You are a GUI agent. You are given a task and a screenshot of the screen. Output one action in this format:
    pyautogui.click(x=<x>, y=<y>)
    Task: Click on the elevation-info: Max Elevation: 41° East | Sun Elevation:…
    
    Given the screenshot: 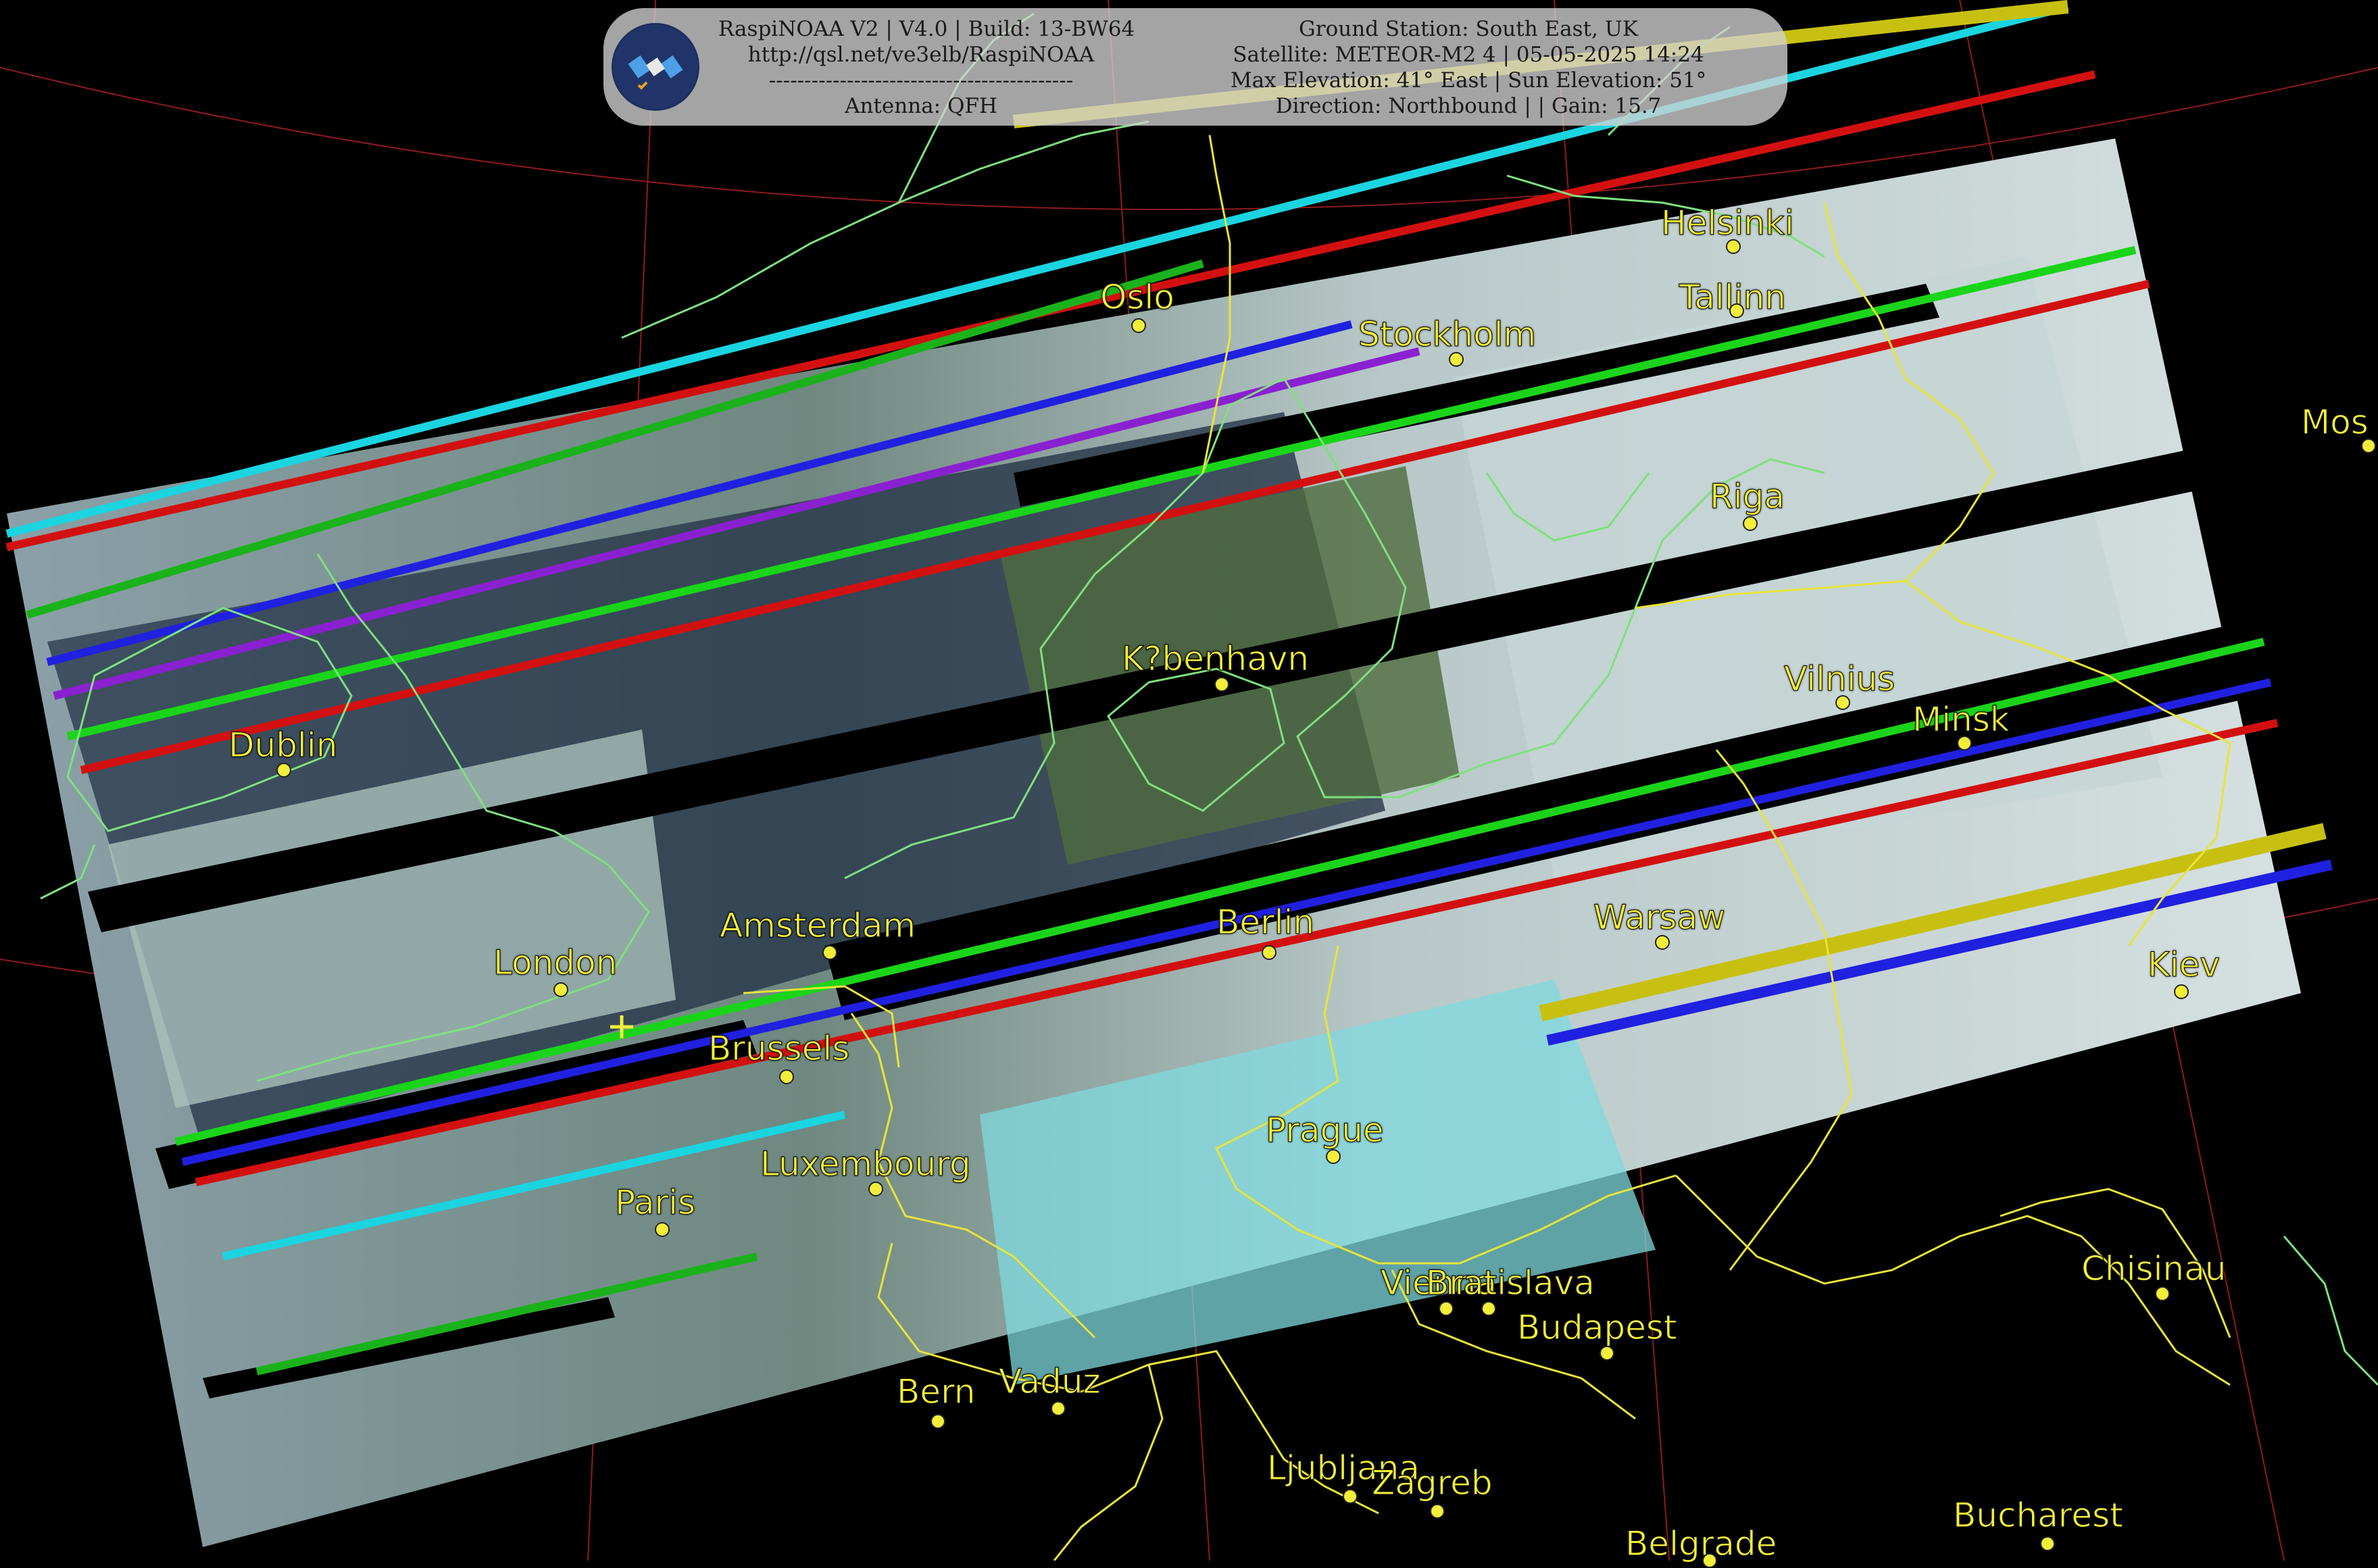 What is the action you would take?
    pyautogui.click(x=1468, y=81)
    